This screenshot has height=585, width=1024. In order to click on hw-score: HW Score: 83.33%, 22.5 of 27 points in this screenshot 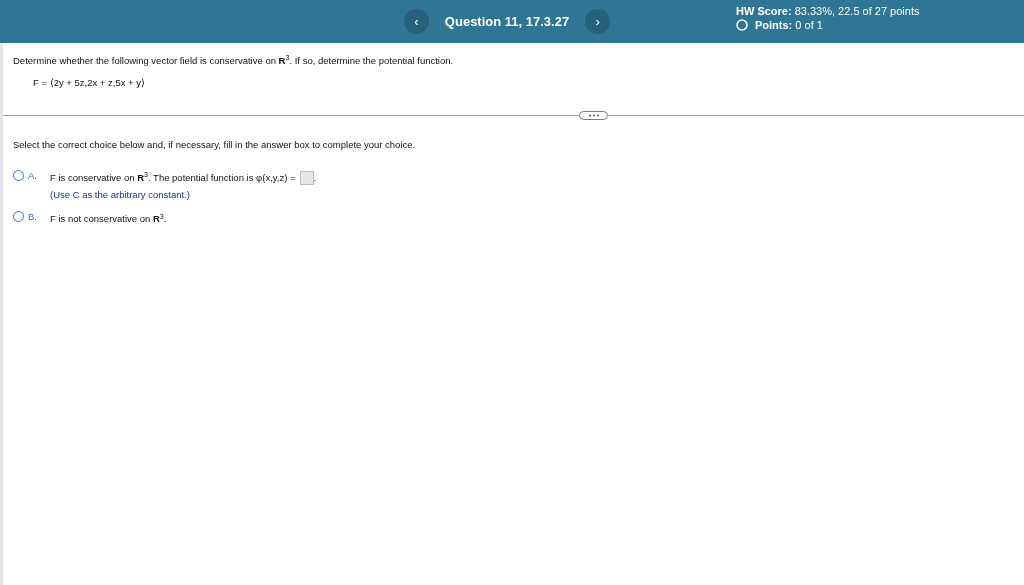, I will do `click(828, 11)`.